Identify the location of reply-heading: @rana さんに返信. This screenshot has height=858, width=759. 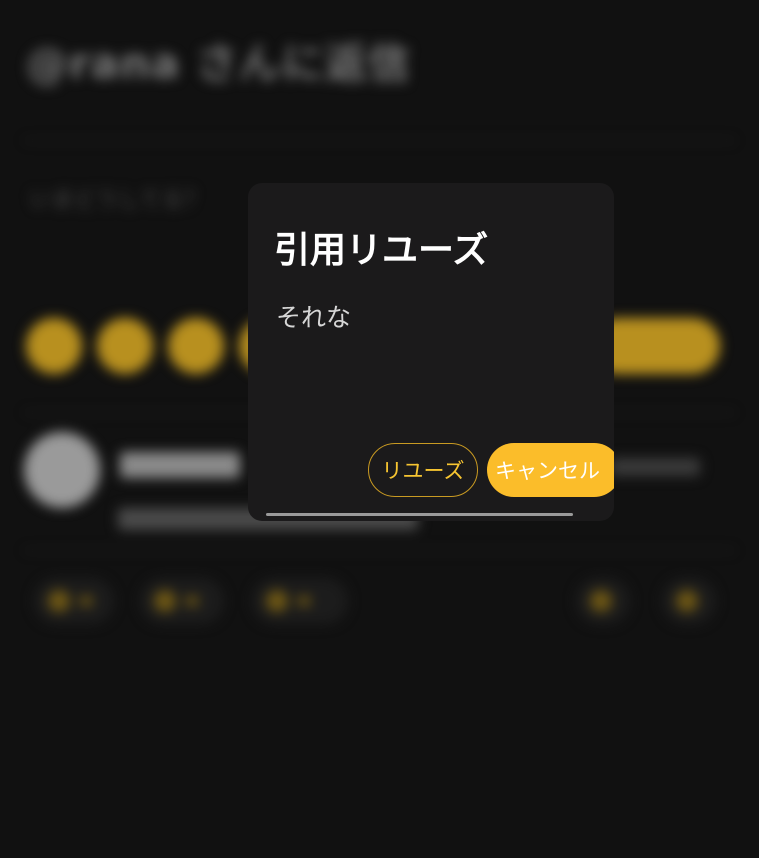
(218, 63).